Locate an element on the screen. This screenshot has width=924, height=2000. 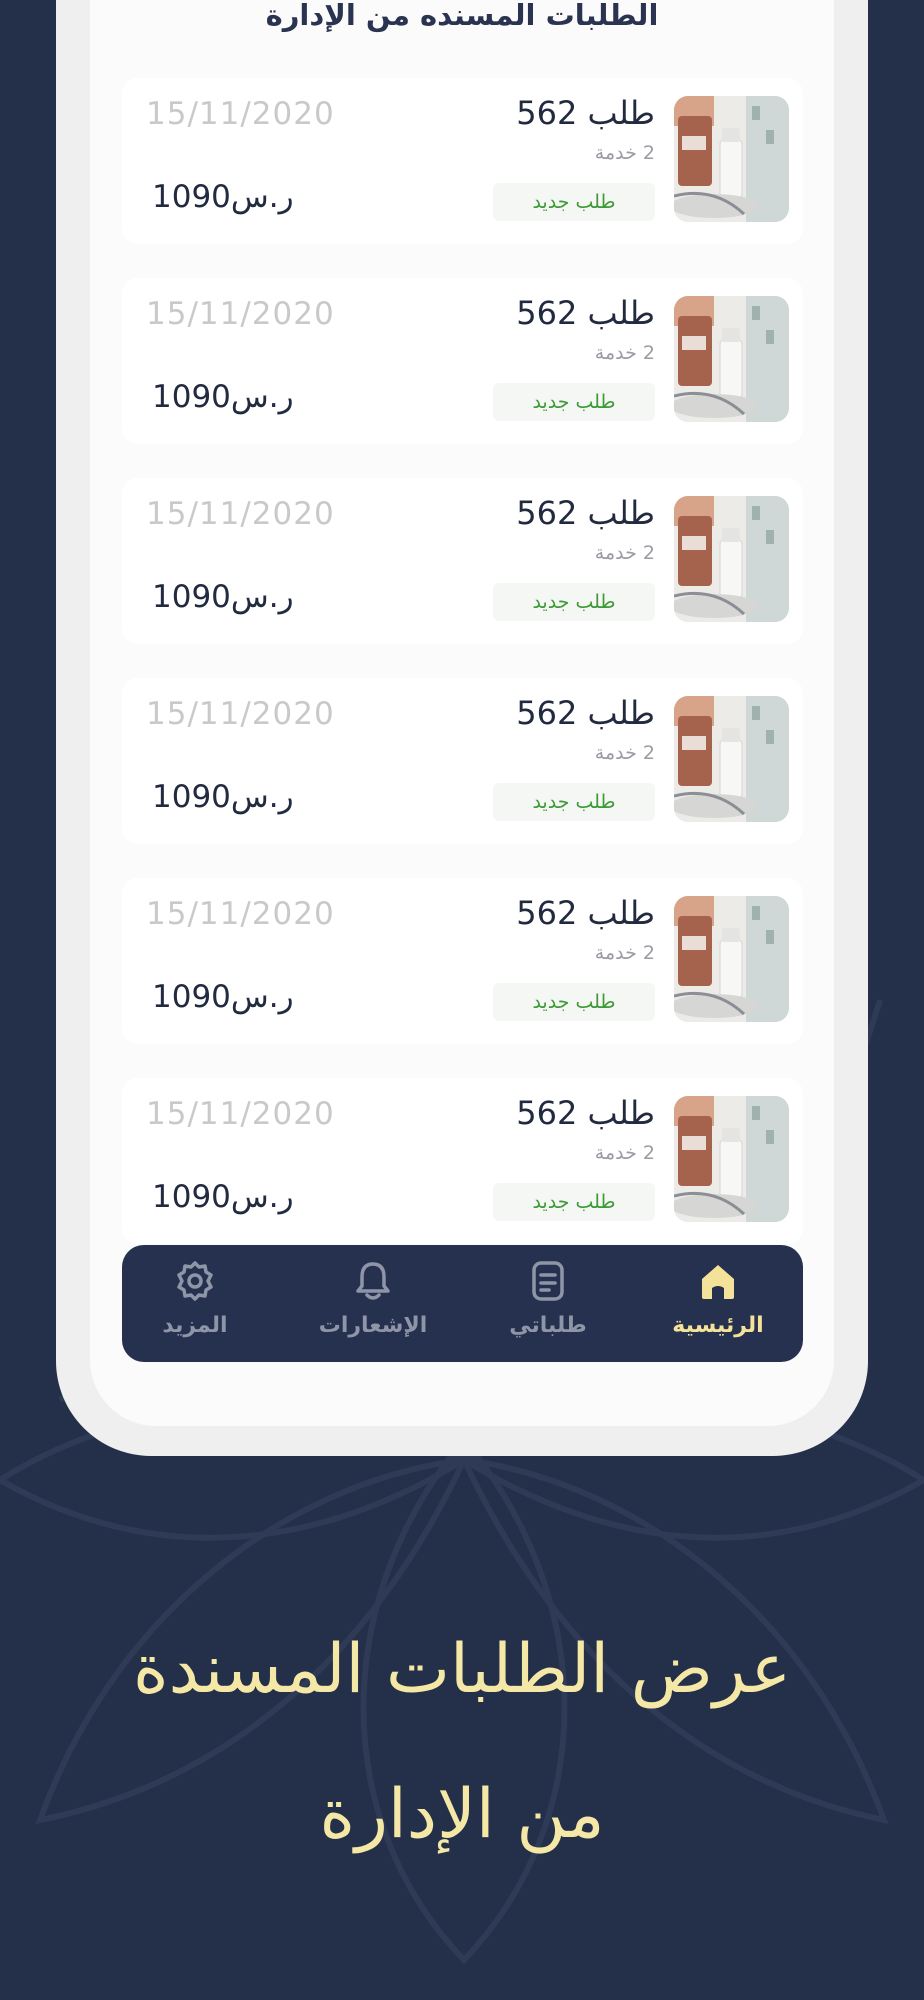
orders-icon is located at coordinates (548, 1281).